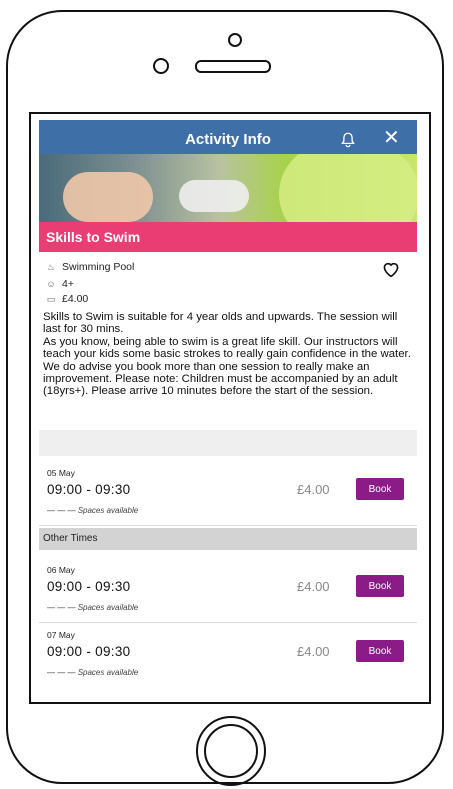 The height and width of the screenshot is (789, 453). I want to click on sensor-dot, so click(161, 66).